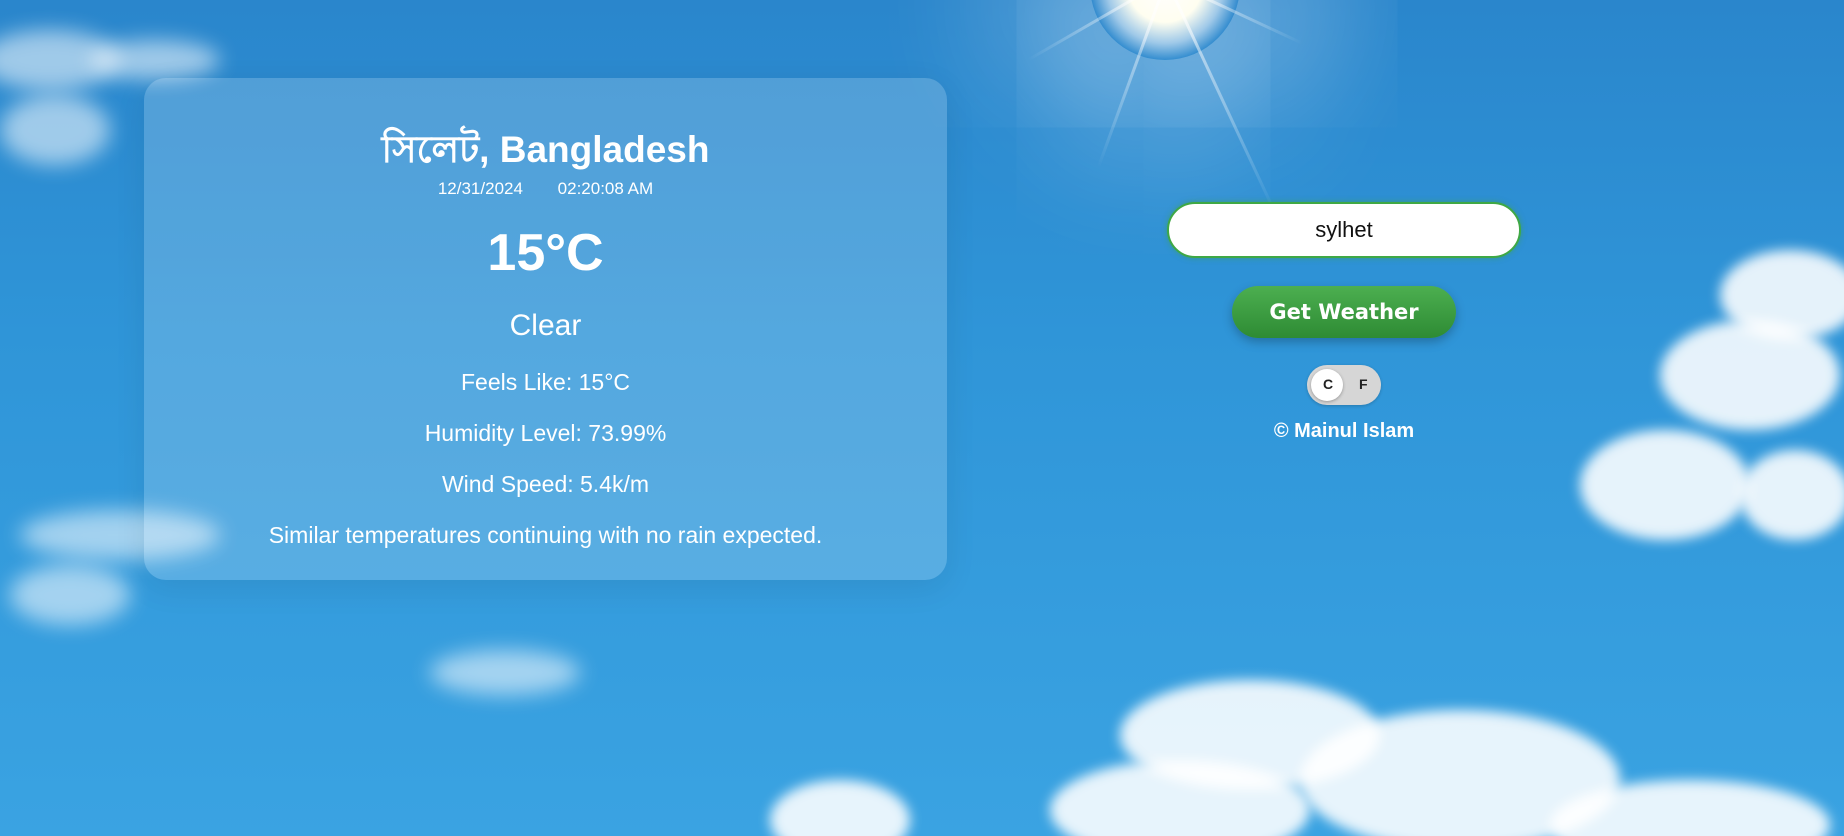 The height and width of the screenshot is (836, 1844). I want to click on footer-credit: © Mainul Islam, so click(1344, 431).